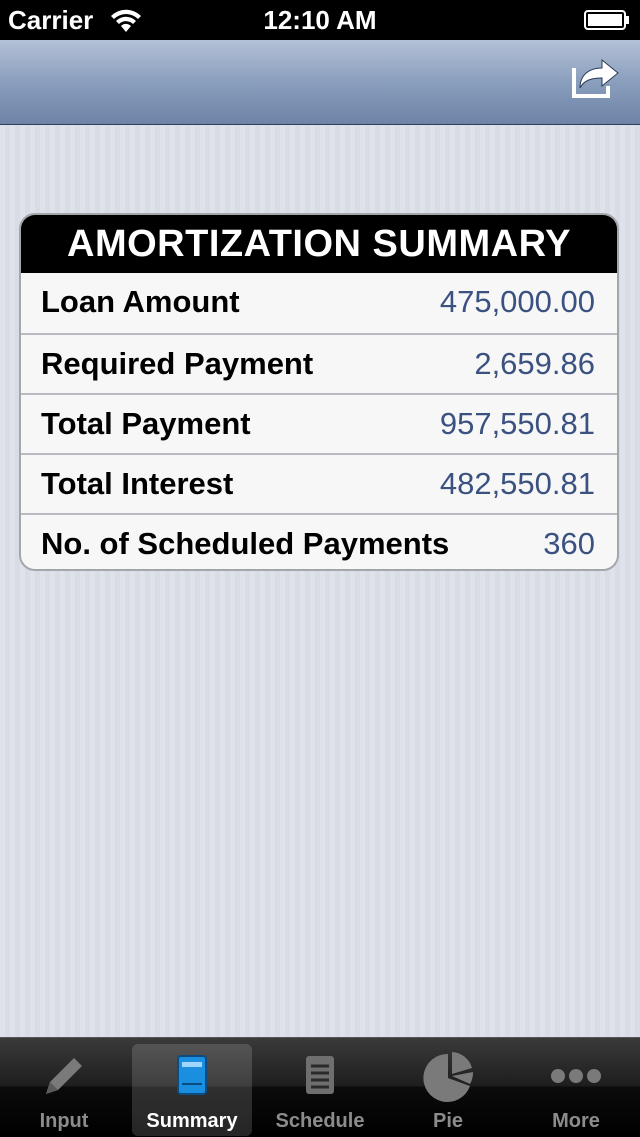 The image size is (640, 1137). Describe the element at coordinates (319, 363) in the screenshot. I see `summary-row-required-payment: Required Payment 2,659.86` at that location.